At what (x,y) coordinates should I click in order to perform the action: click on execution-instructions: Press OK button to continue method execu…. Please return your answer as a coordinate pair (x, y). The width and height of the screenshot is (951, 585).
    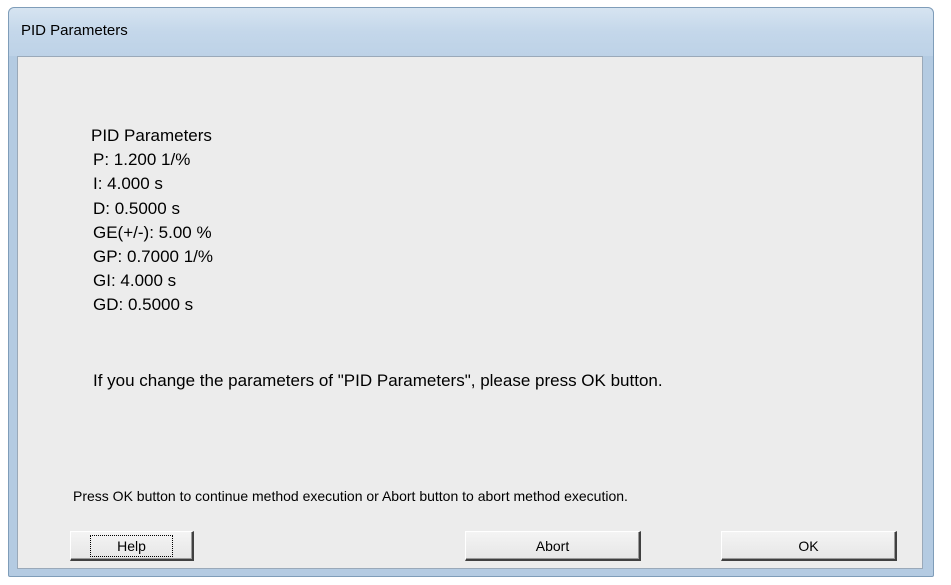
    Looking at the image, I should click on (350, 496).